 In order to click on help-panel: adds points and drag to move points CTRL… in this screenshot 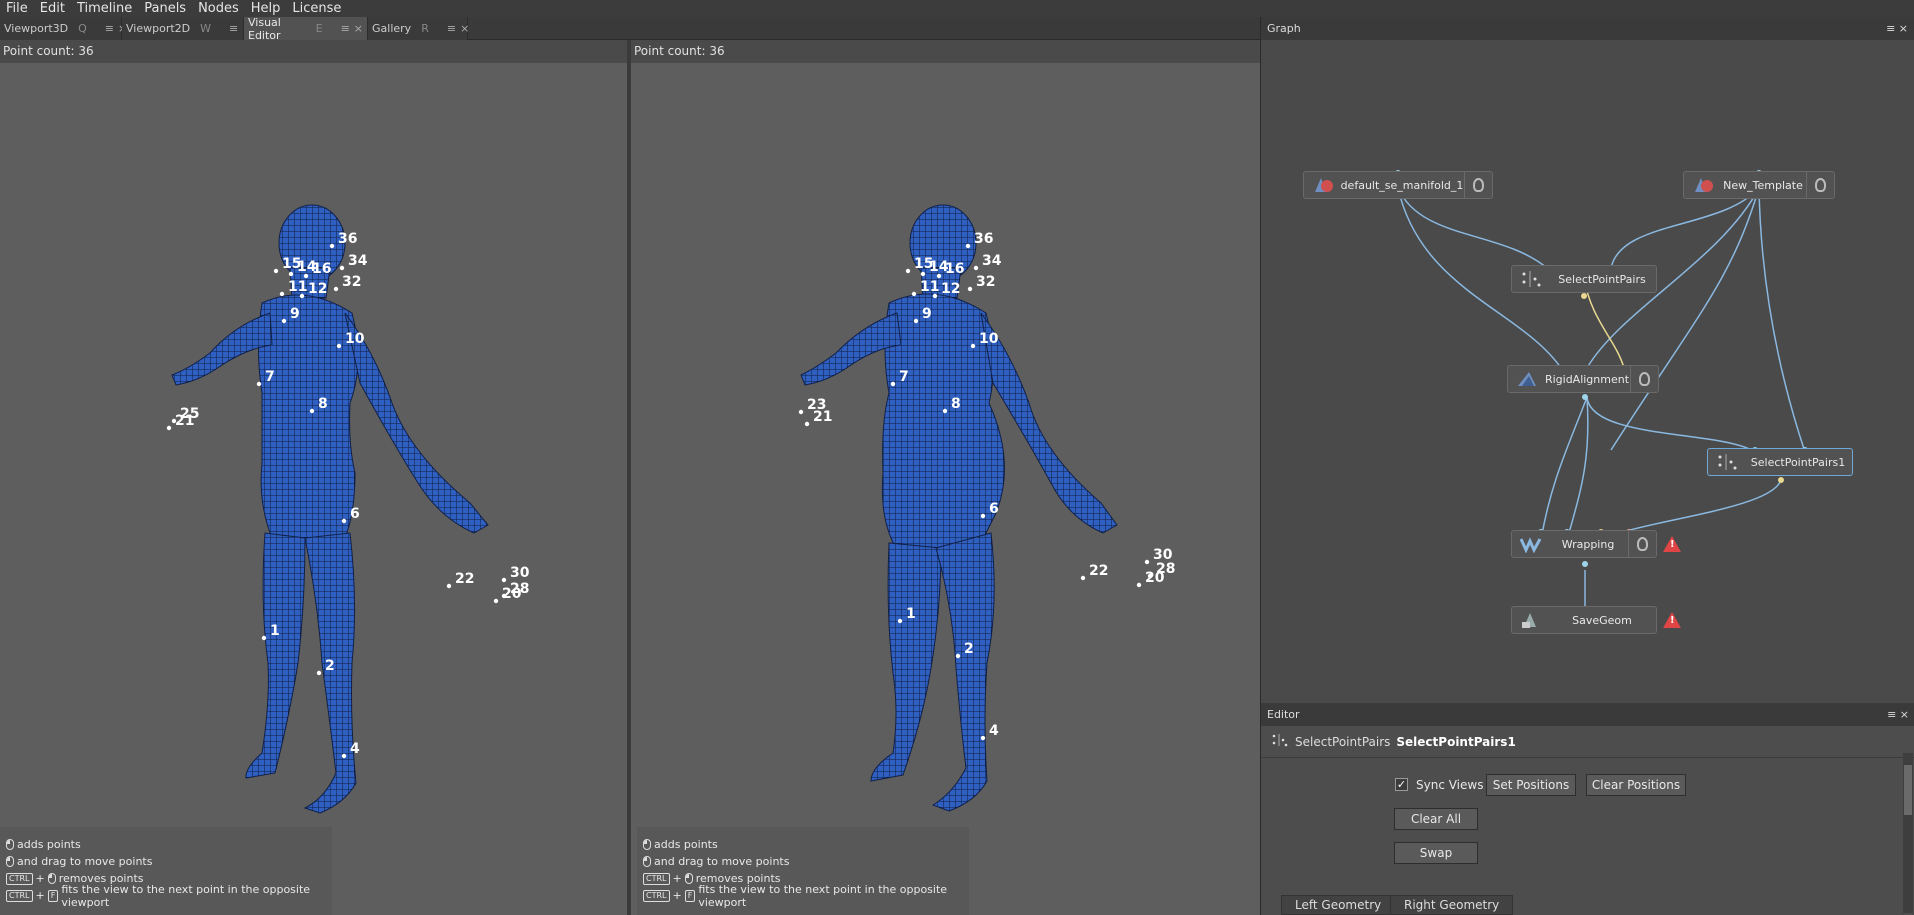, I will do `click(166, 871)`.